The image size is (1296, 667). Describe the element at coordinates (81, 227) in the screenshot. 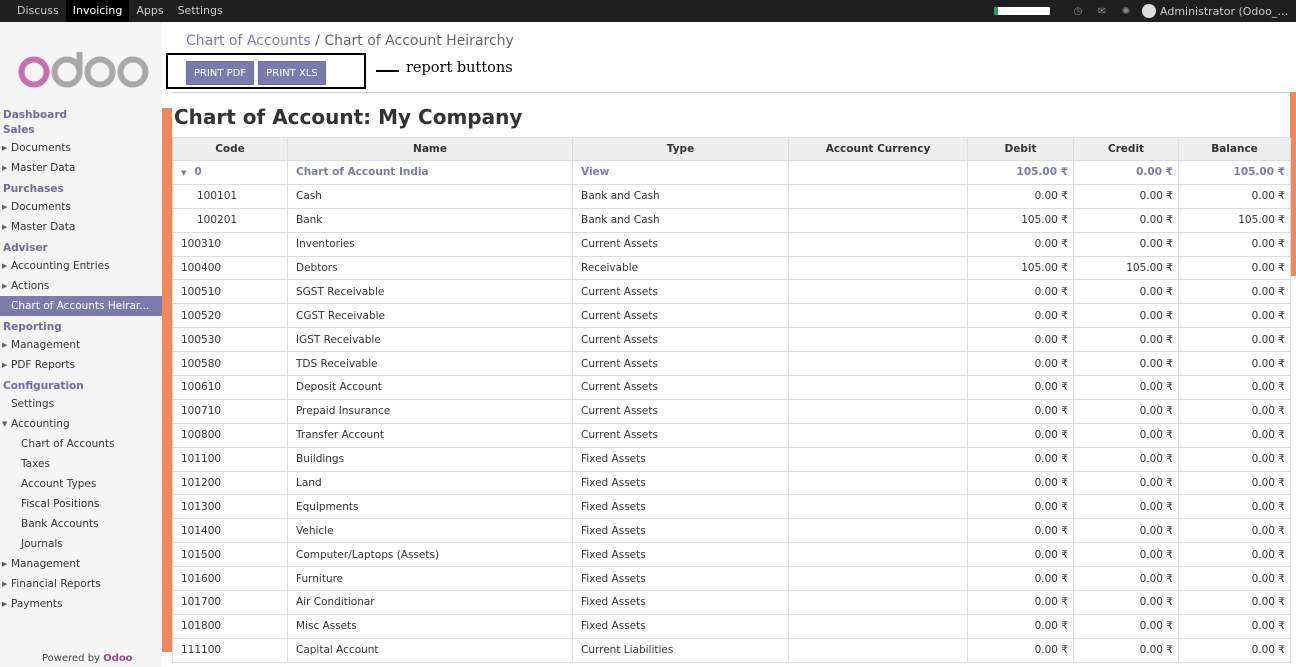

I see `sidebar-item-purchases-master-data: ▶ Master Data` at that location.